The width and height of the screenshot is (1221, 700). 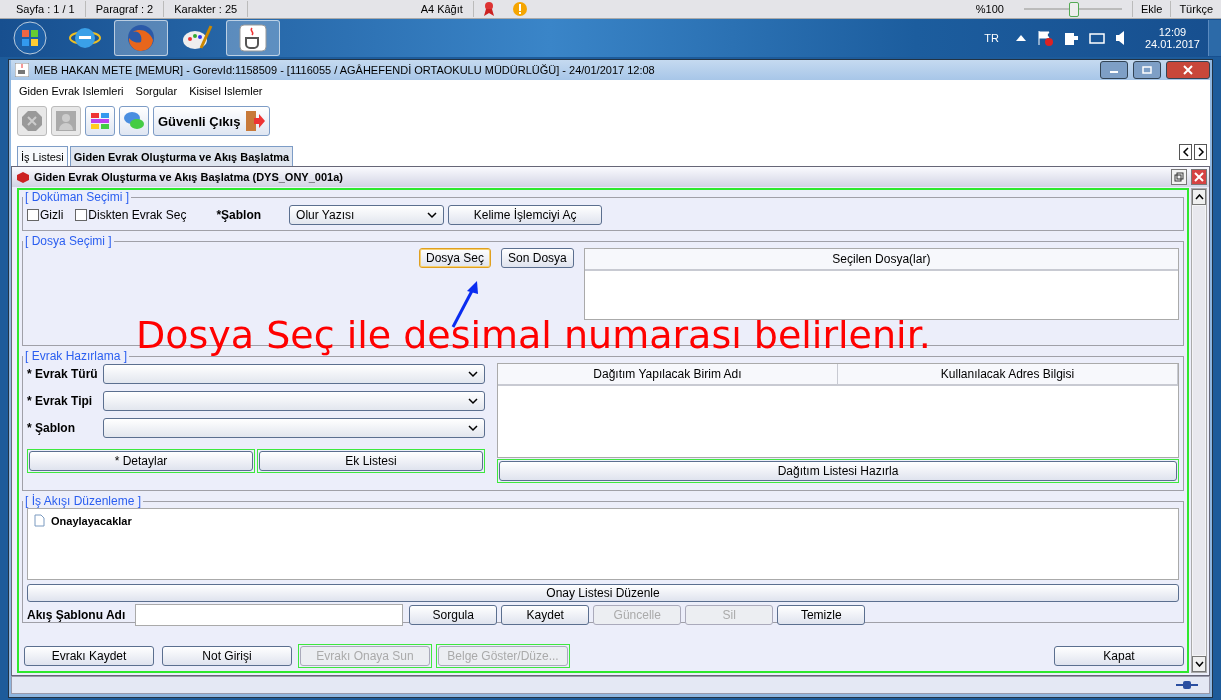 I want to click on prepare-distribution-button: Dağıtım Listesi Hazırla, so click(x=838, y=471).